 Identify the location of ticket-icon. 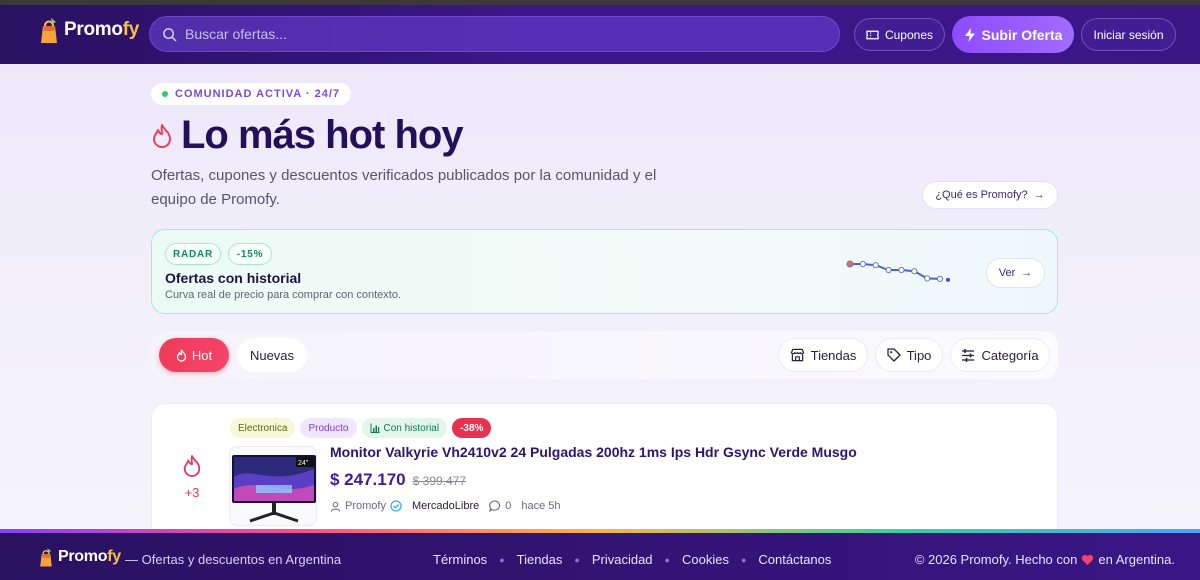
(872, 34).